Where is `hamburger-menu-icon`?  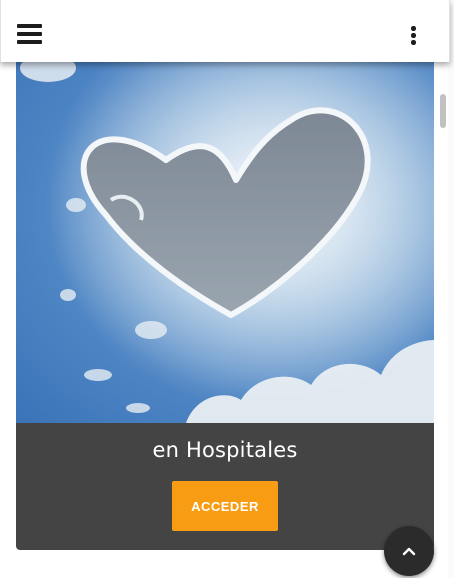
hamburger-menu-icon is located at coordinates (29, 34).